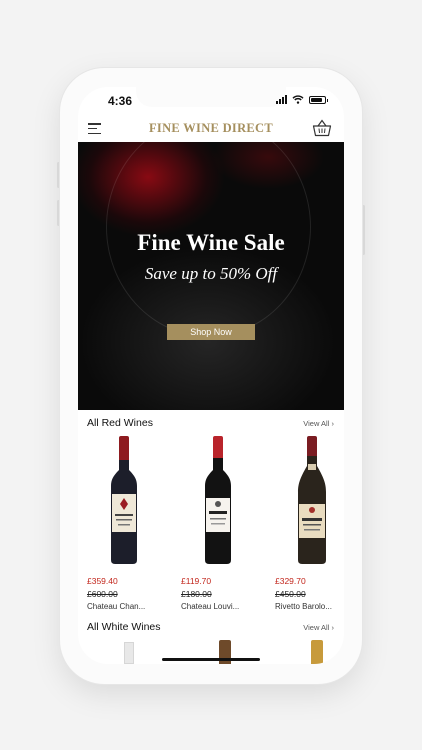 The height and width of the screenshot is (750, 422). I want to click on view-all-red-link: View All ›, so click(318, 423).